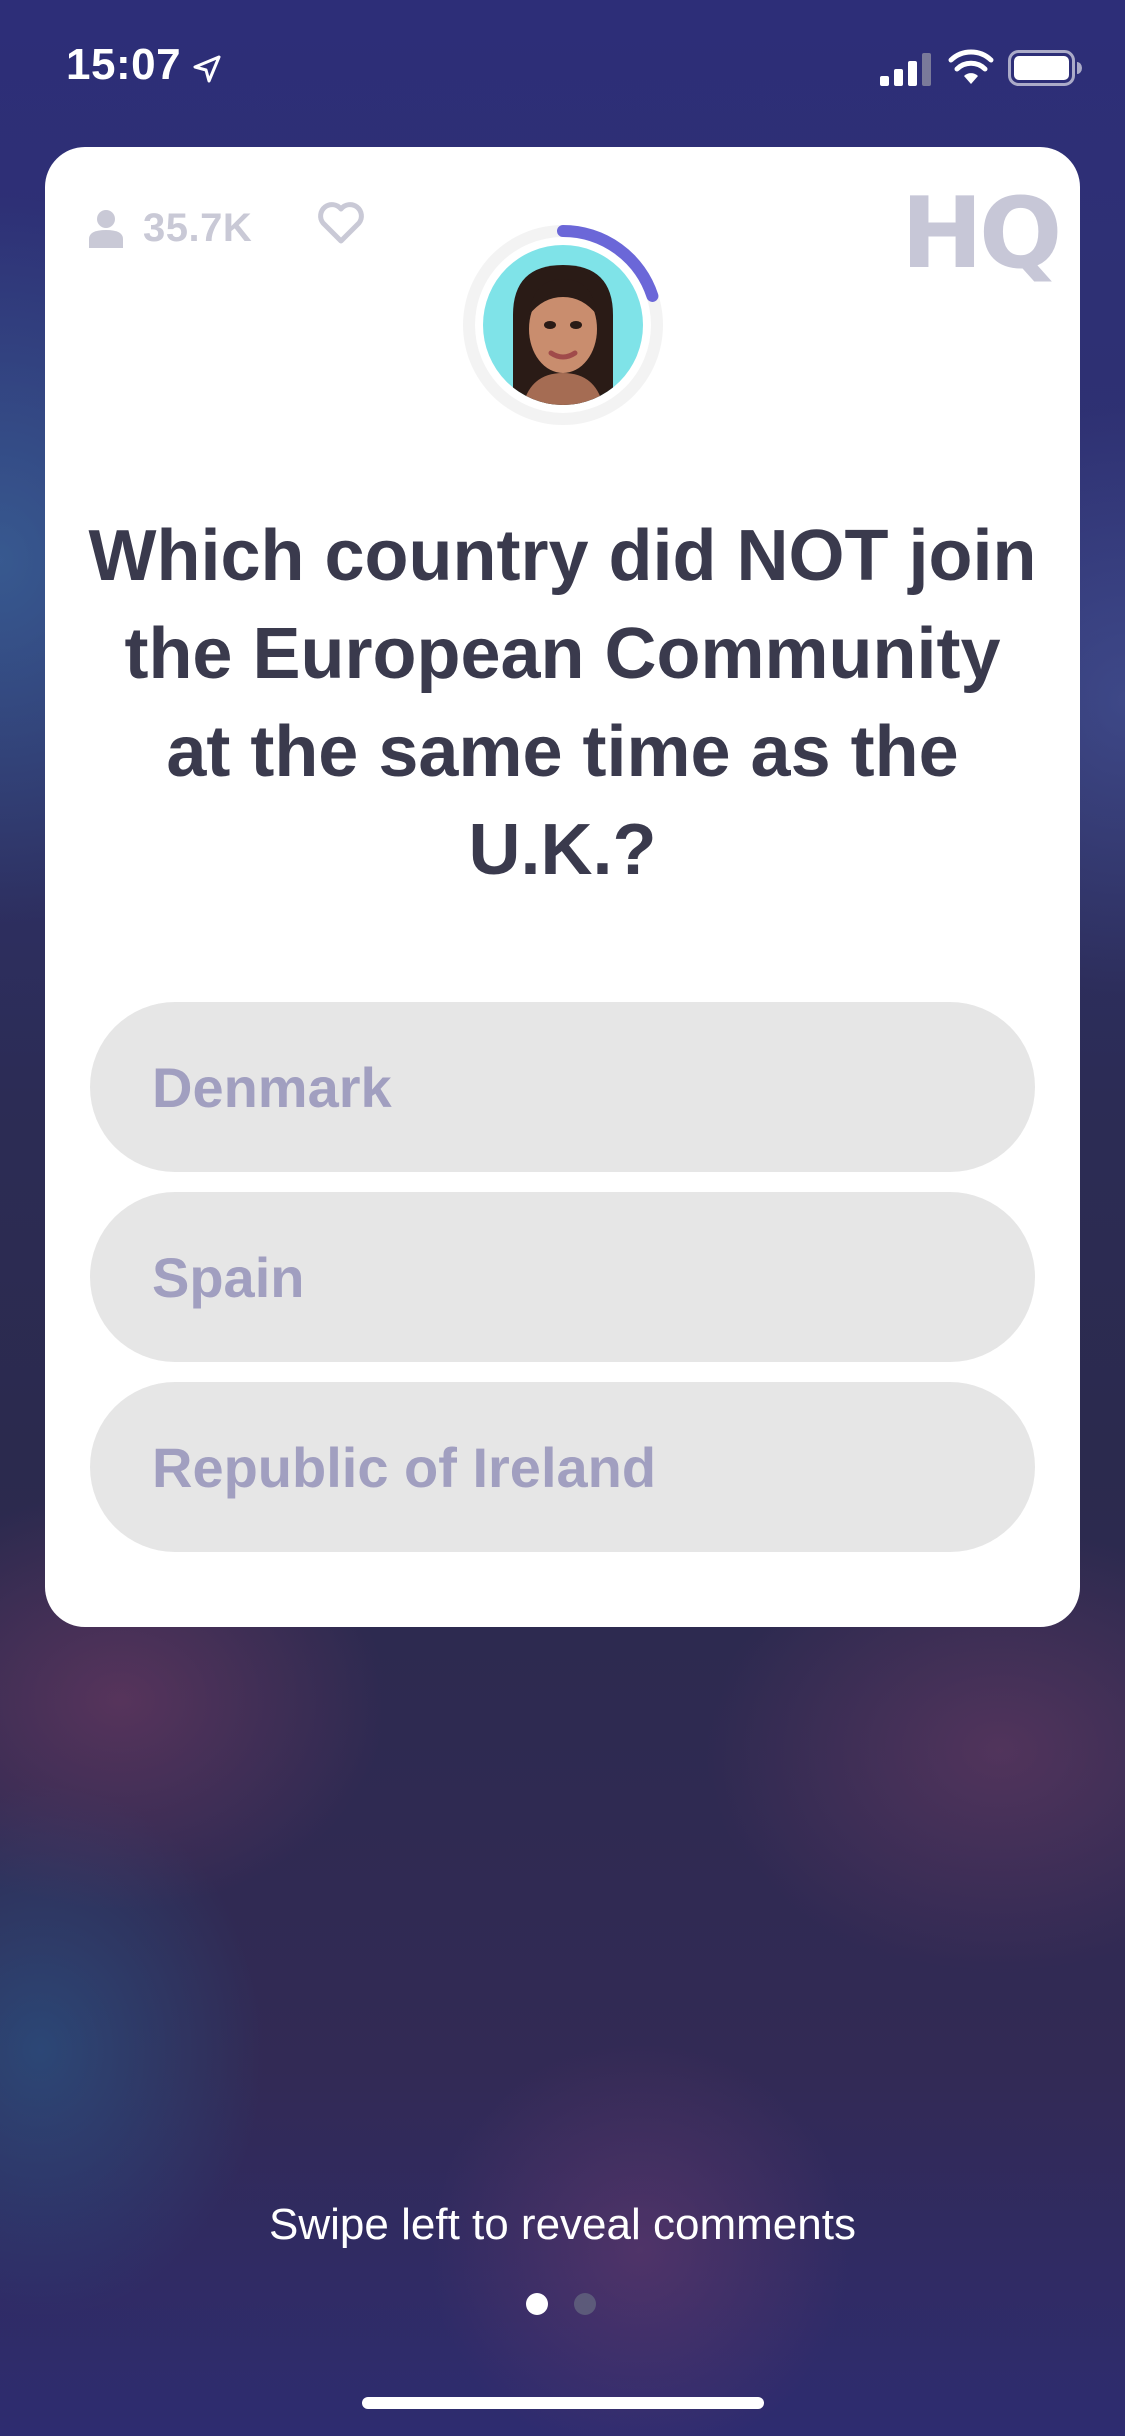  Describe the element at coordinates (537, 2304) in the screenshot. I see `page-dot-active` at that location.